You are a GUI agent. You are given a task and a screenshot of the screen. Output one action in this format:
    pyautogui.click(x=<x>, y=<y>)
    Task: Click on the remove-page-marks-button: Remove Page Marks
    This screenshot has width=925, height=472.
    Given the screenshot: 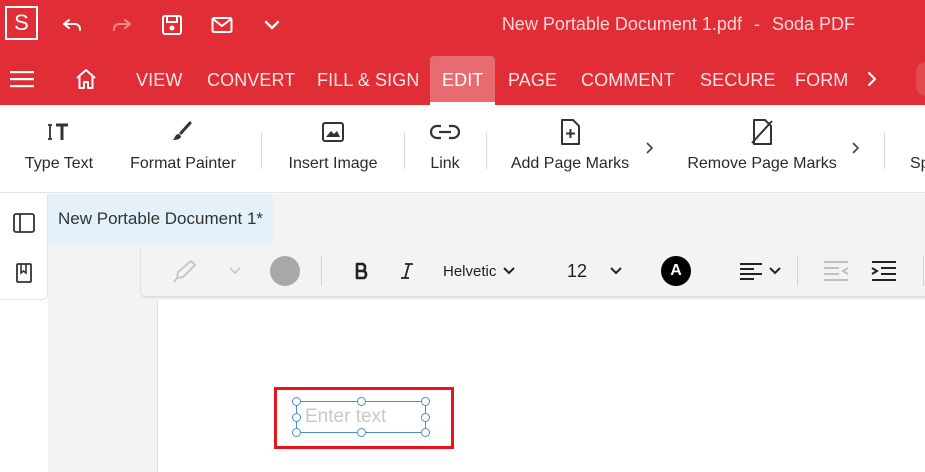 What is the action you would take?
    pyautogui.click(x=762, y=149)
    